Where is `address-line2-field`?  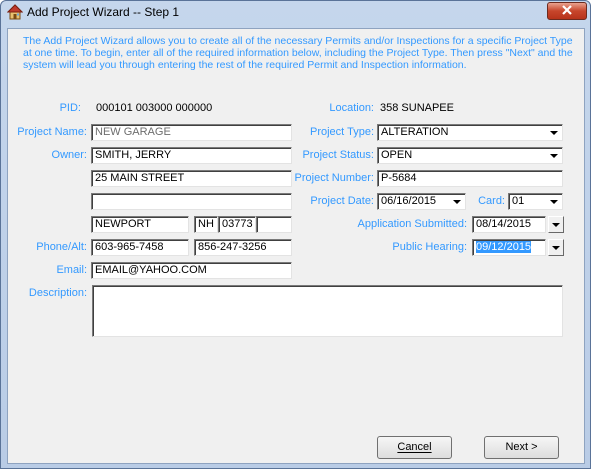
address-line2-field is located at coordinates (191, 201).